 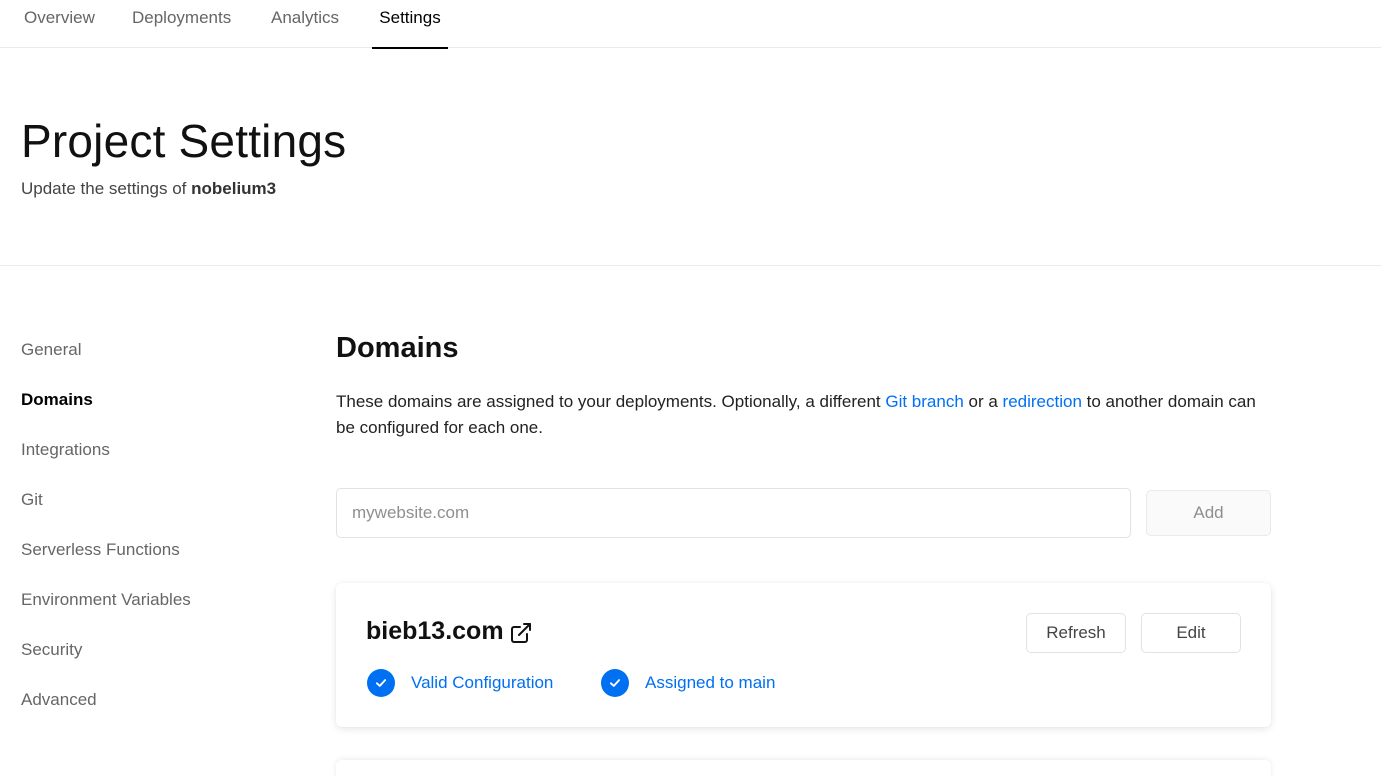 What do you see at coordinates (410, 17) in the screenshot?
I see `tab-label: Settings` at bounding box center [410, 17].